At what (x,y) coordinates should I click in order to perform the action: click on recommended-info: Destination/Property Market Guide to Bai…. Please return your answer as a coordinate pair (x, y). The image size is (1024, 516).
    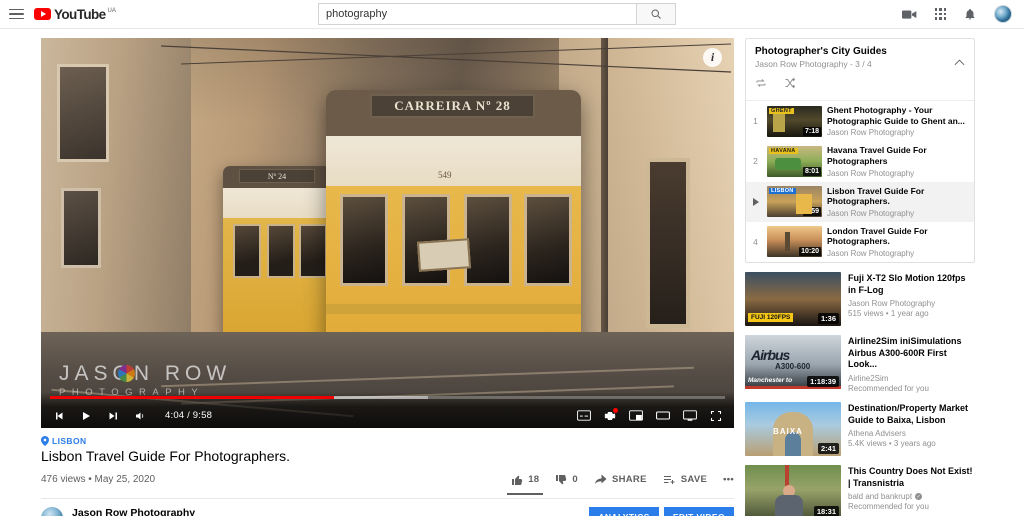
    Looking at the image, I should click on (911, 429).